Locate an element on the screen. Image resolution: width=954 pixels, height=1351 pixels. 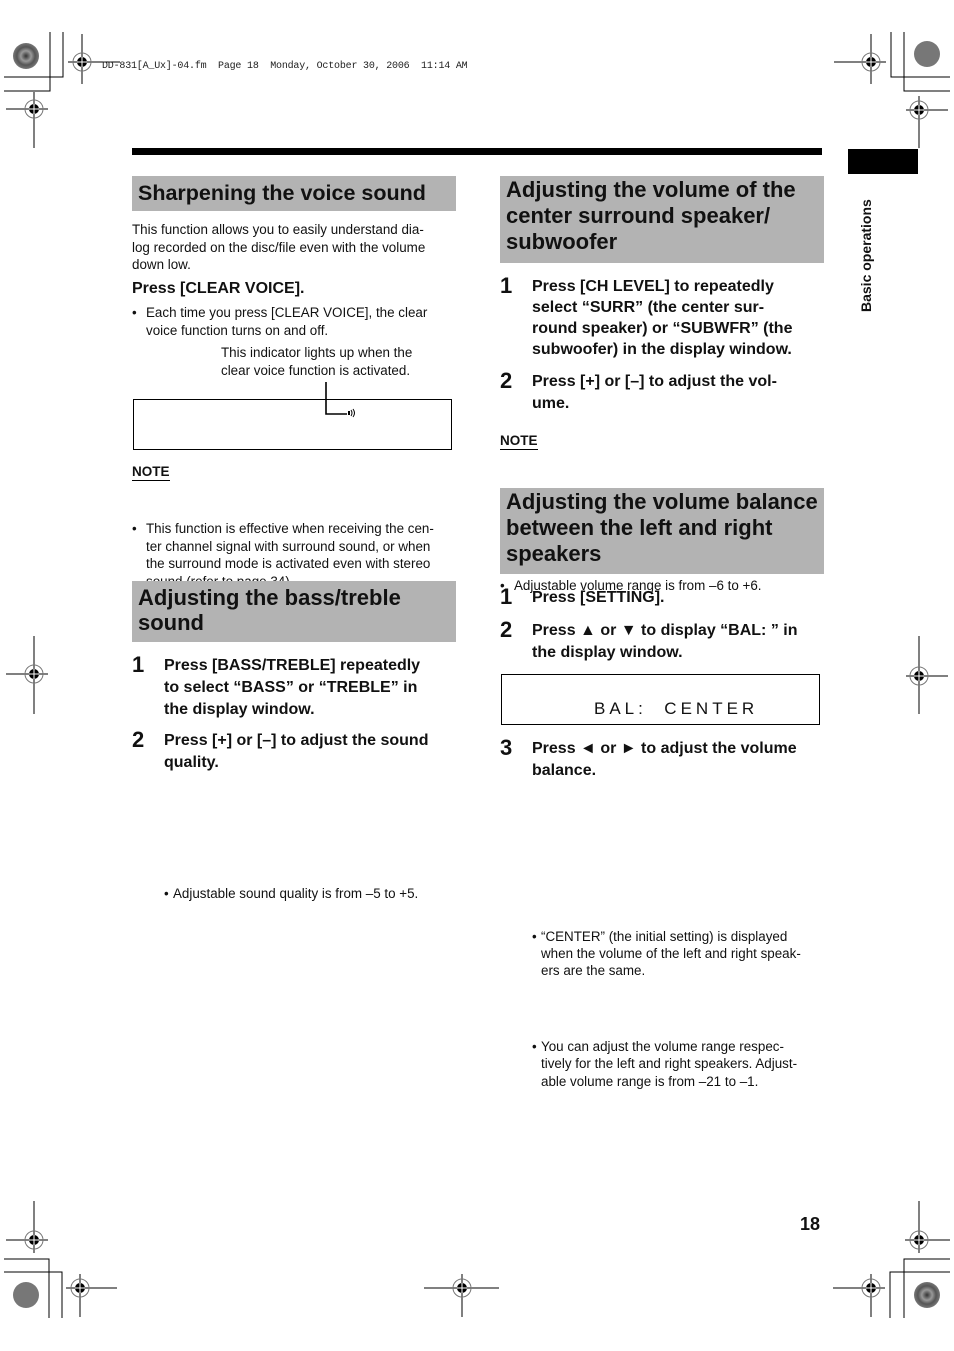
title-line: Adjusting the volume balance is located at coordinates (662, 501).